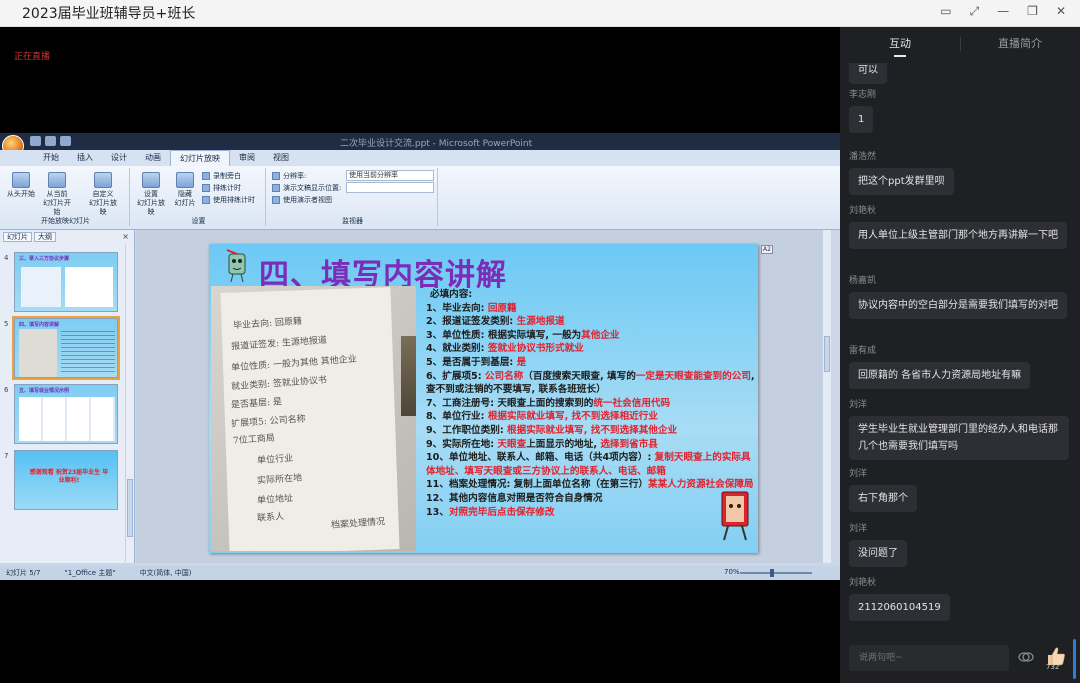 The width and height of the screenshot is (1080, 683). I want to click on mascot-book-icon, so click(735, 516).